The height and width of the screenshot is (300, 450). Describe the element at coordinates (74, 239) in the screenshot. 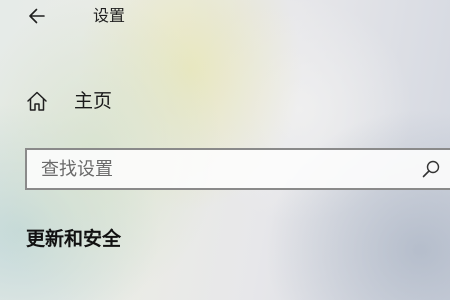

I see `section-heading: 更新和安全` at that location.